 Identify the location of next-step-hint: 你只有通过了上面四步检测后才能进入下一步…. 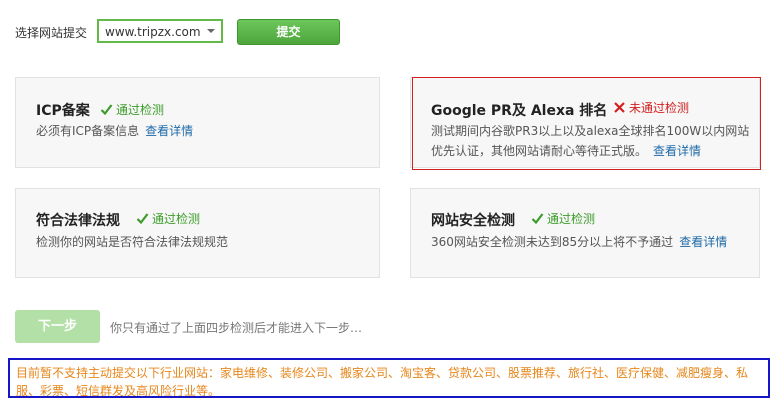
(236, 328).